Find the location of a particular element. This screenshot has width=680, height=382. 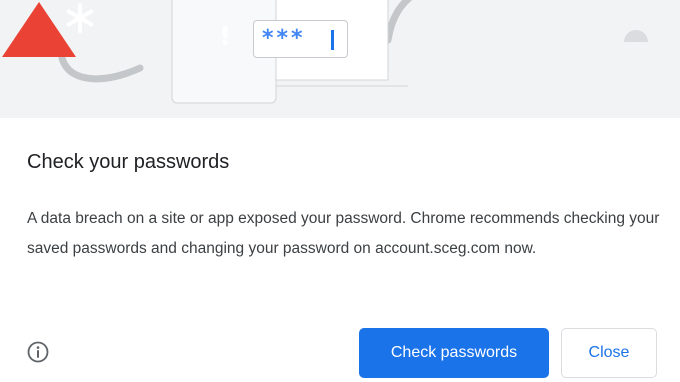

decorative-wave is located at coordinates (101, 68).